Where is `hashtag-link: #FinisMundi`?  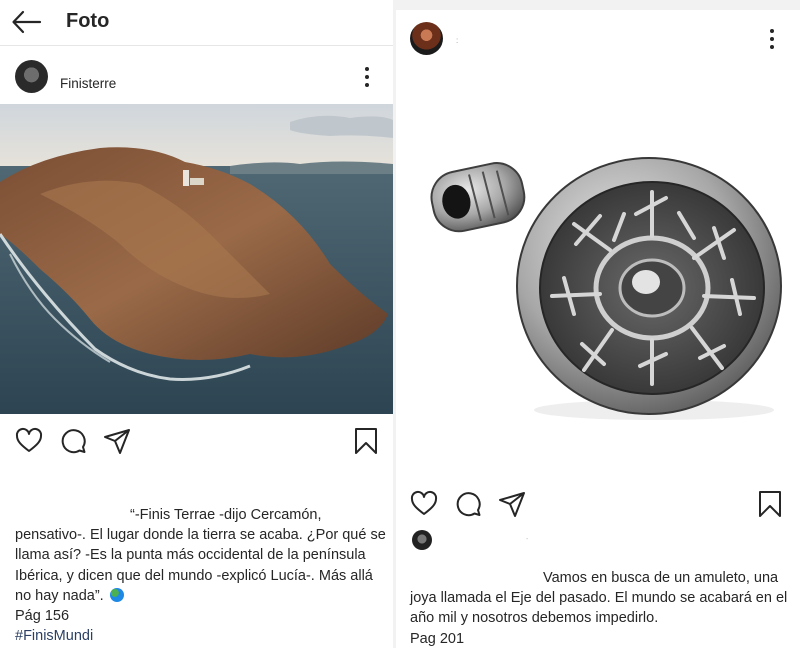 hashtag-link: #FinisMundi is located at coordinates (54, 636).